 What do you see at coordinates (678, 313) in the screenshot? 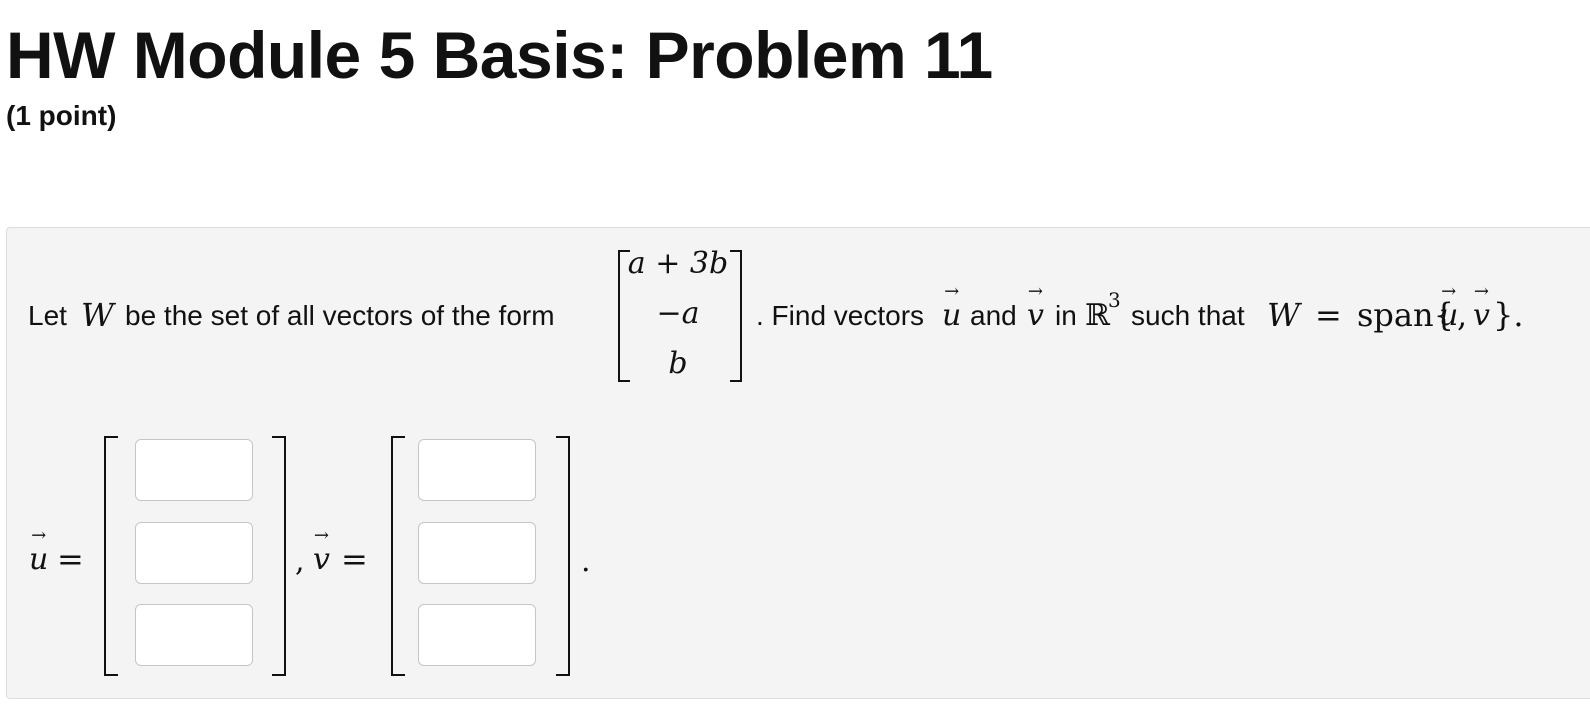
I see `matrix-row-2: −a` at bounding box center [678, 313].